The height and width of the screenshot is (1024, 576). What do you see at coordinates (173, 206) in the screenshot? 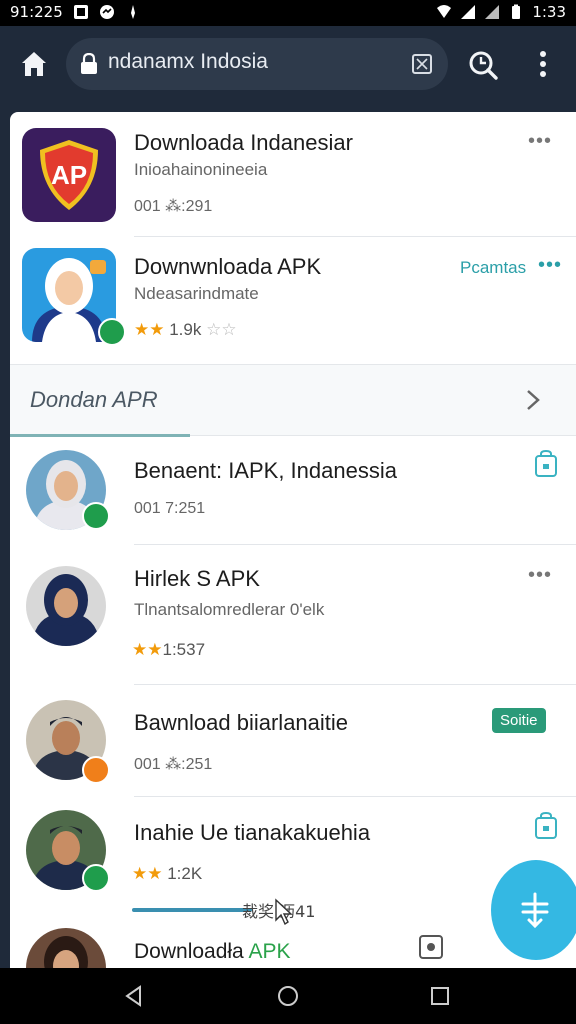
I see `app-meta: 001 ⁂:291` at bounding box center [173, 206].